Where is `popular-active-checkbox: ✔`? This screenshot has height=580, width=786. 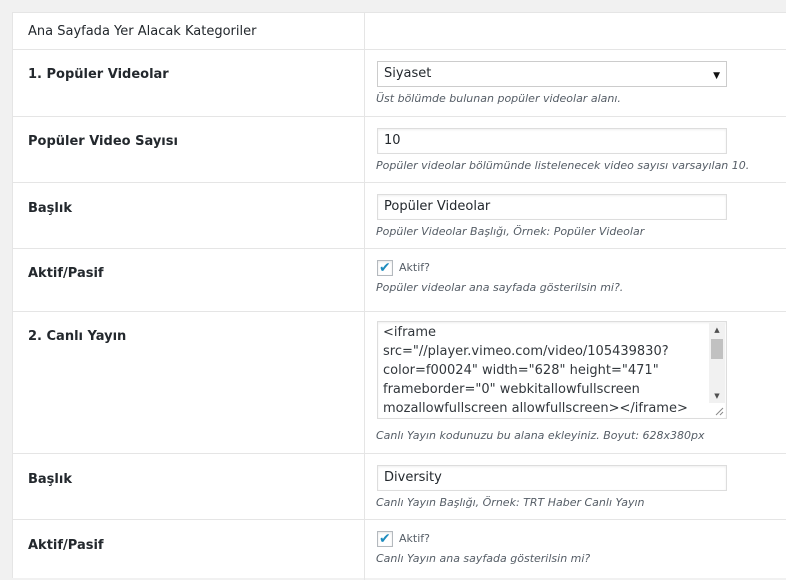
popular-active-checkbox: ✔ is located at coordinates (385, 268).